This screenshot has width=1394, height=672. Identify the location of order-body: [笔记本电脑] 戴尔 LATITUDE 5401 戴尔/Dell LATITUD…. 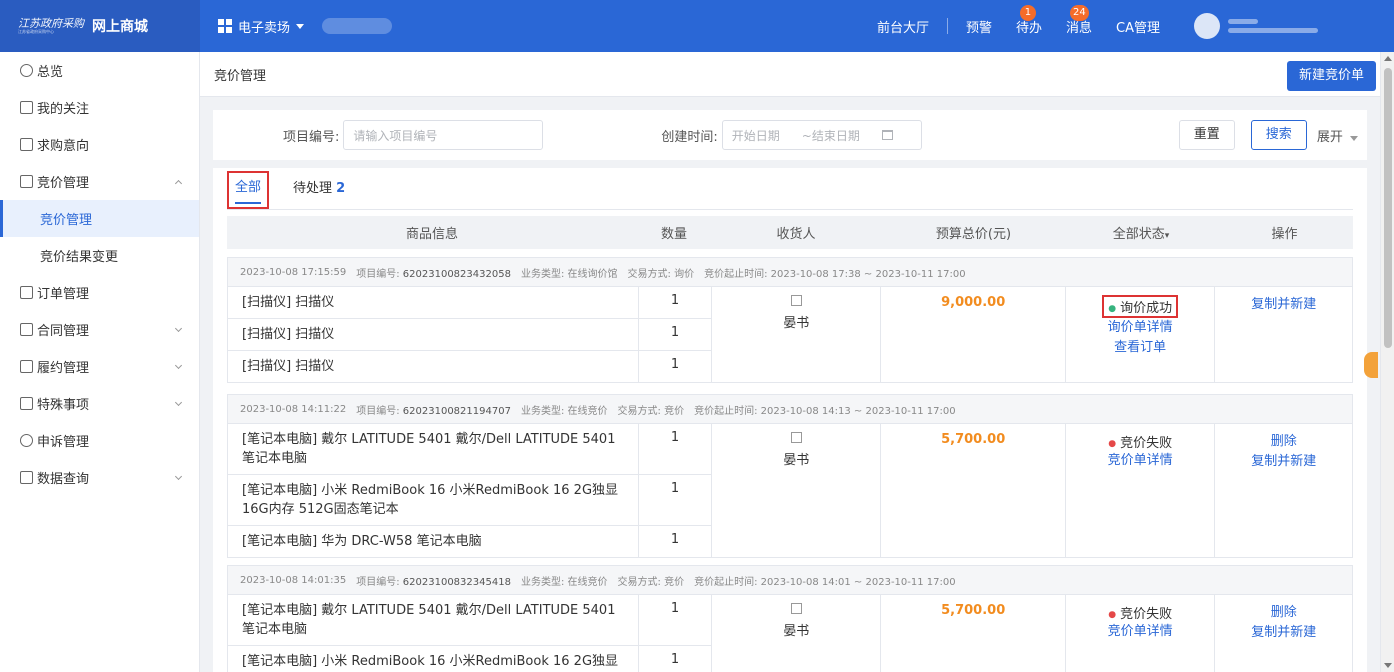
(790, 633).